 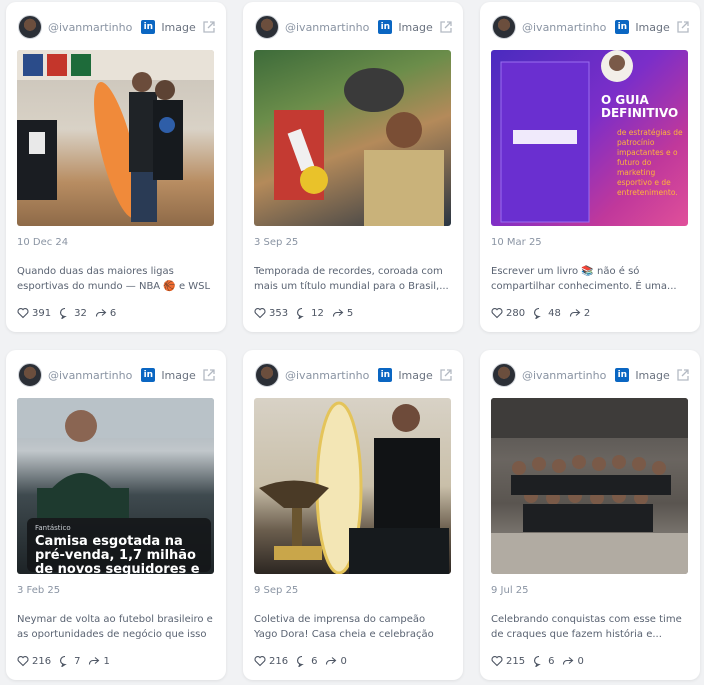 I want to click on post-date: 10 Dec 24, so click(x=43, y=242).